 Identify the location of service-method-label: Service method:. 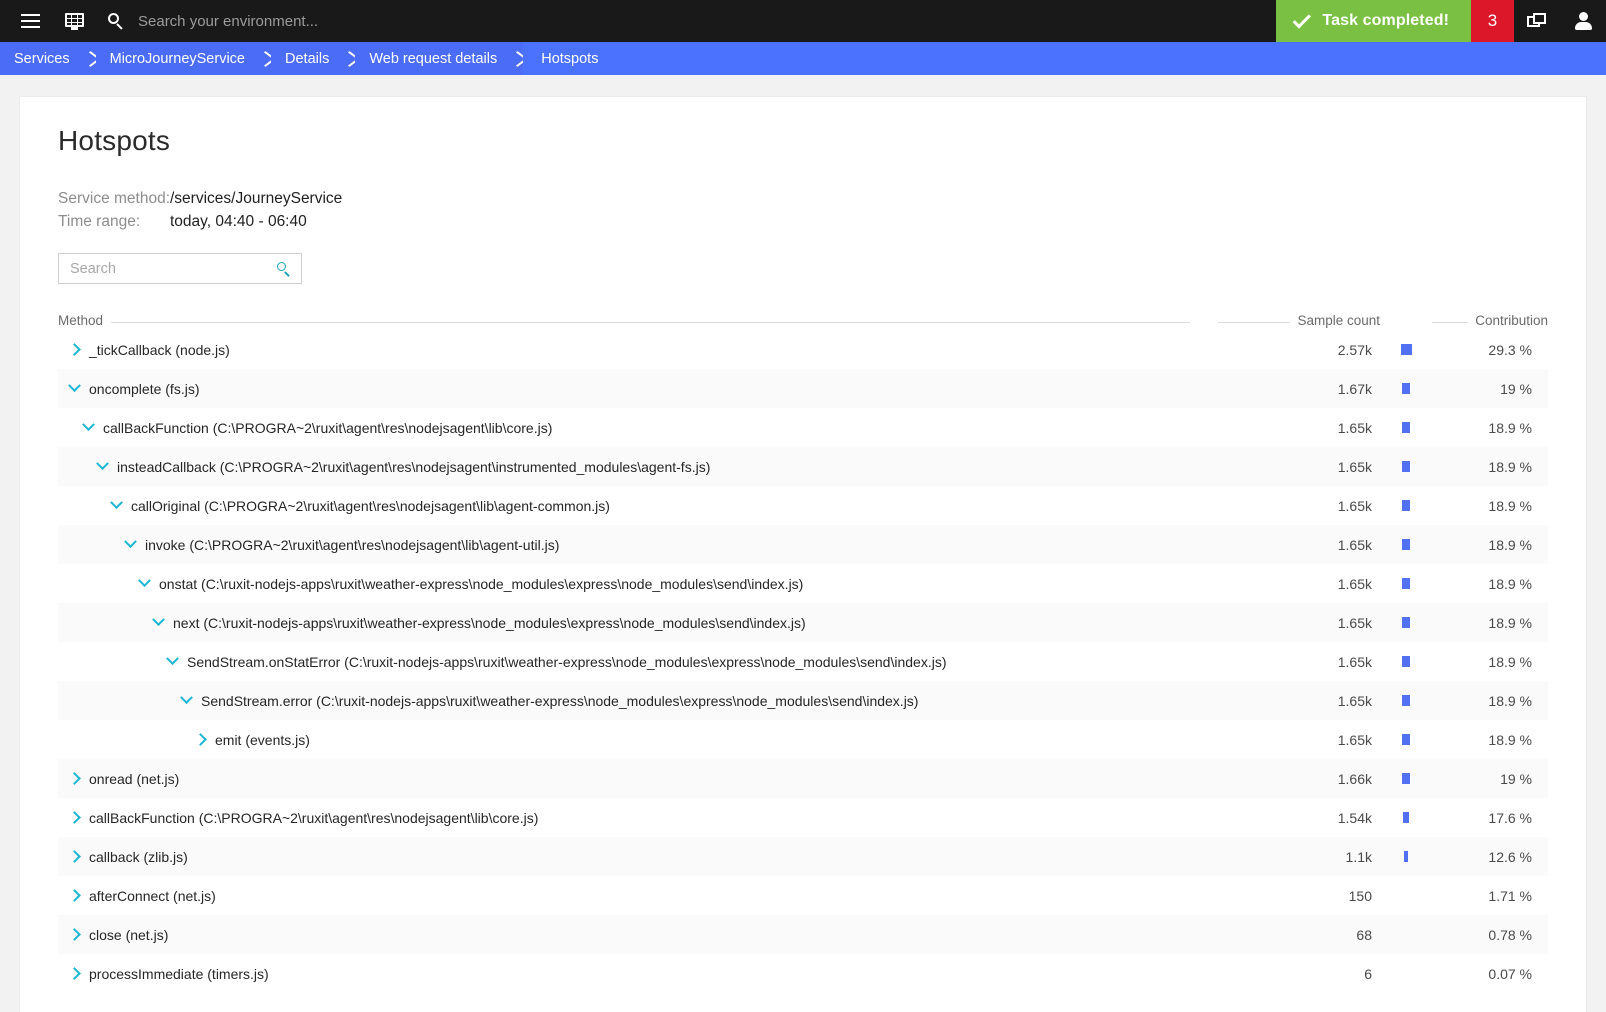
(114, 198).